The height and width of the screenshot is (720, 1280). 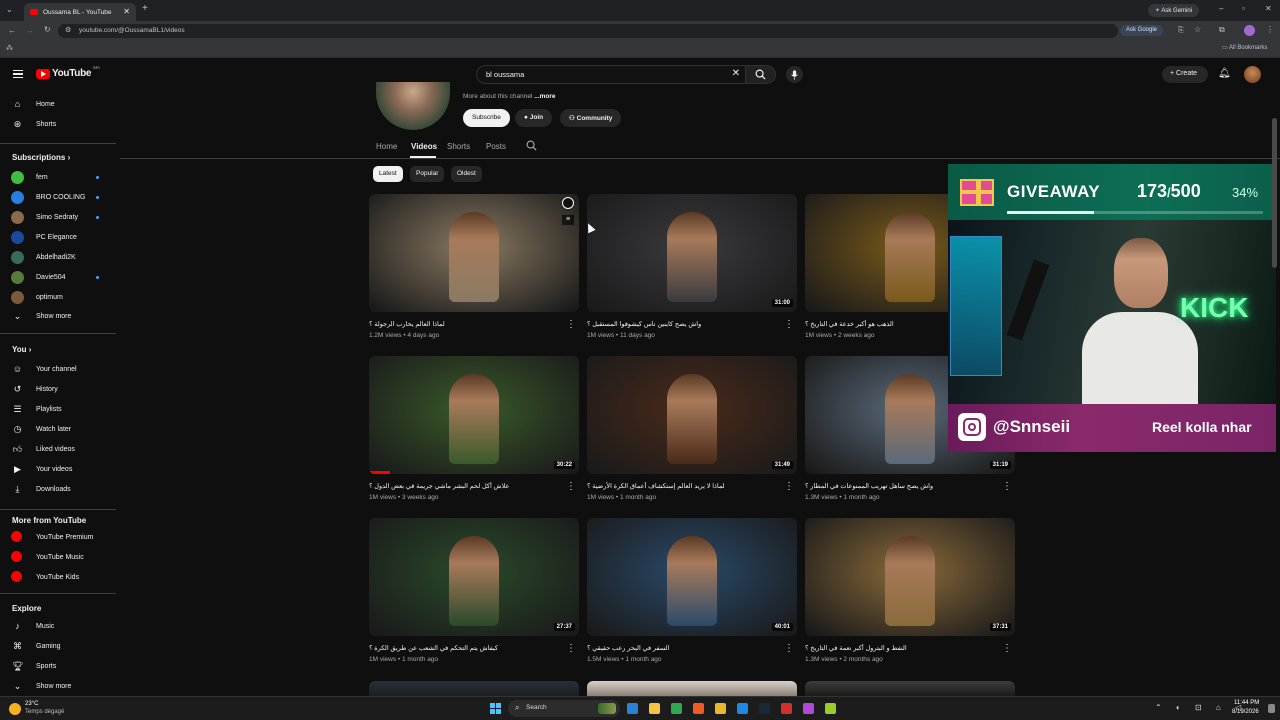 What do you see at coordinates (58, 626) in the screenshot?
I see `sidebar-explore-item: ♪ Music` at bounding box center [58, 626].